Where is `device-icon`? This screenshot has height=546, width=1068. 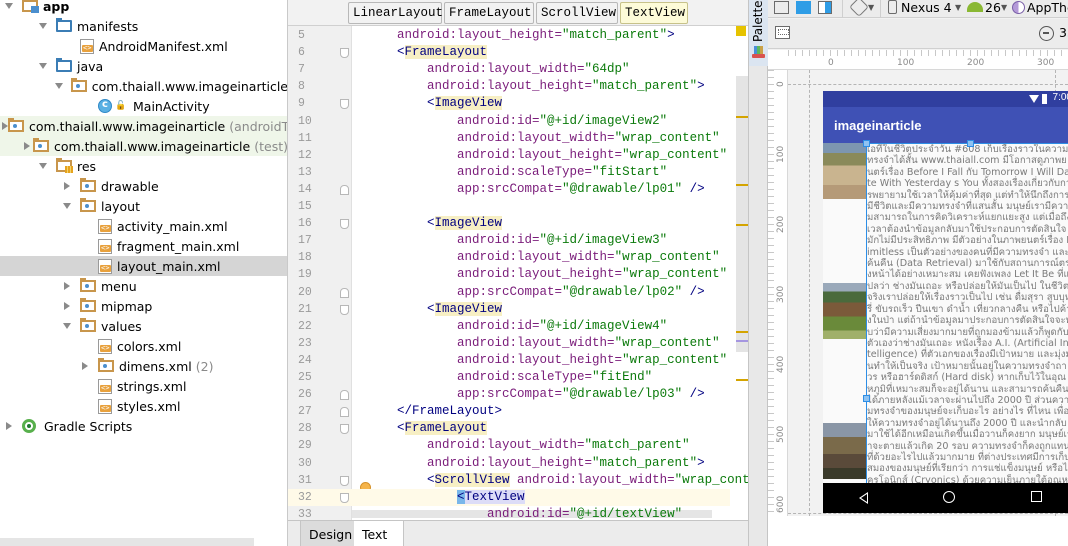 device-icon is located at coordinates (892, 7).